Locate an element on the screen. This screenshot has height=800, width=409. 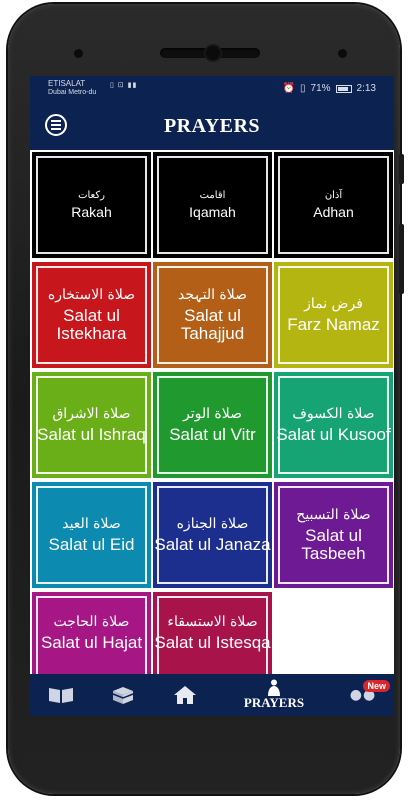
front-camera is located at coordinates (213, 53).